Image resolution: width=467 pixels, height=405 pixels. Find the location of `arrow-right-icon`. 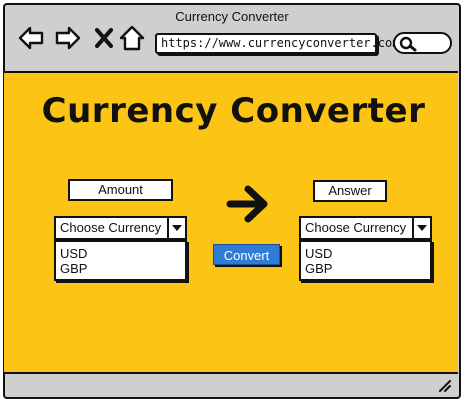

arrow-right-icon is located at coordinates (247, 204).